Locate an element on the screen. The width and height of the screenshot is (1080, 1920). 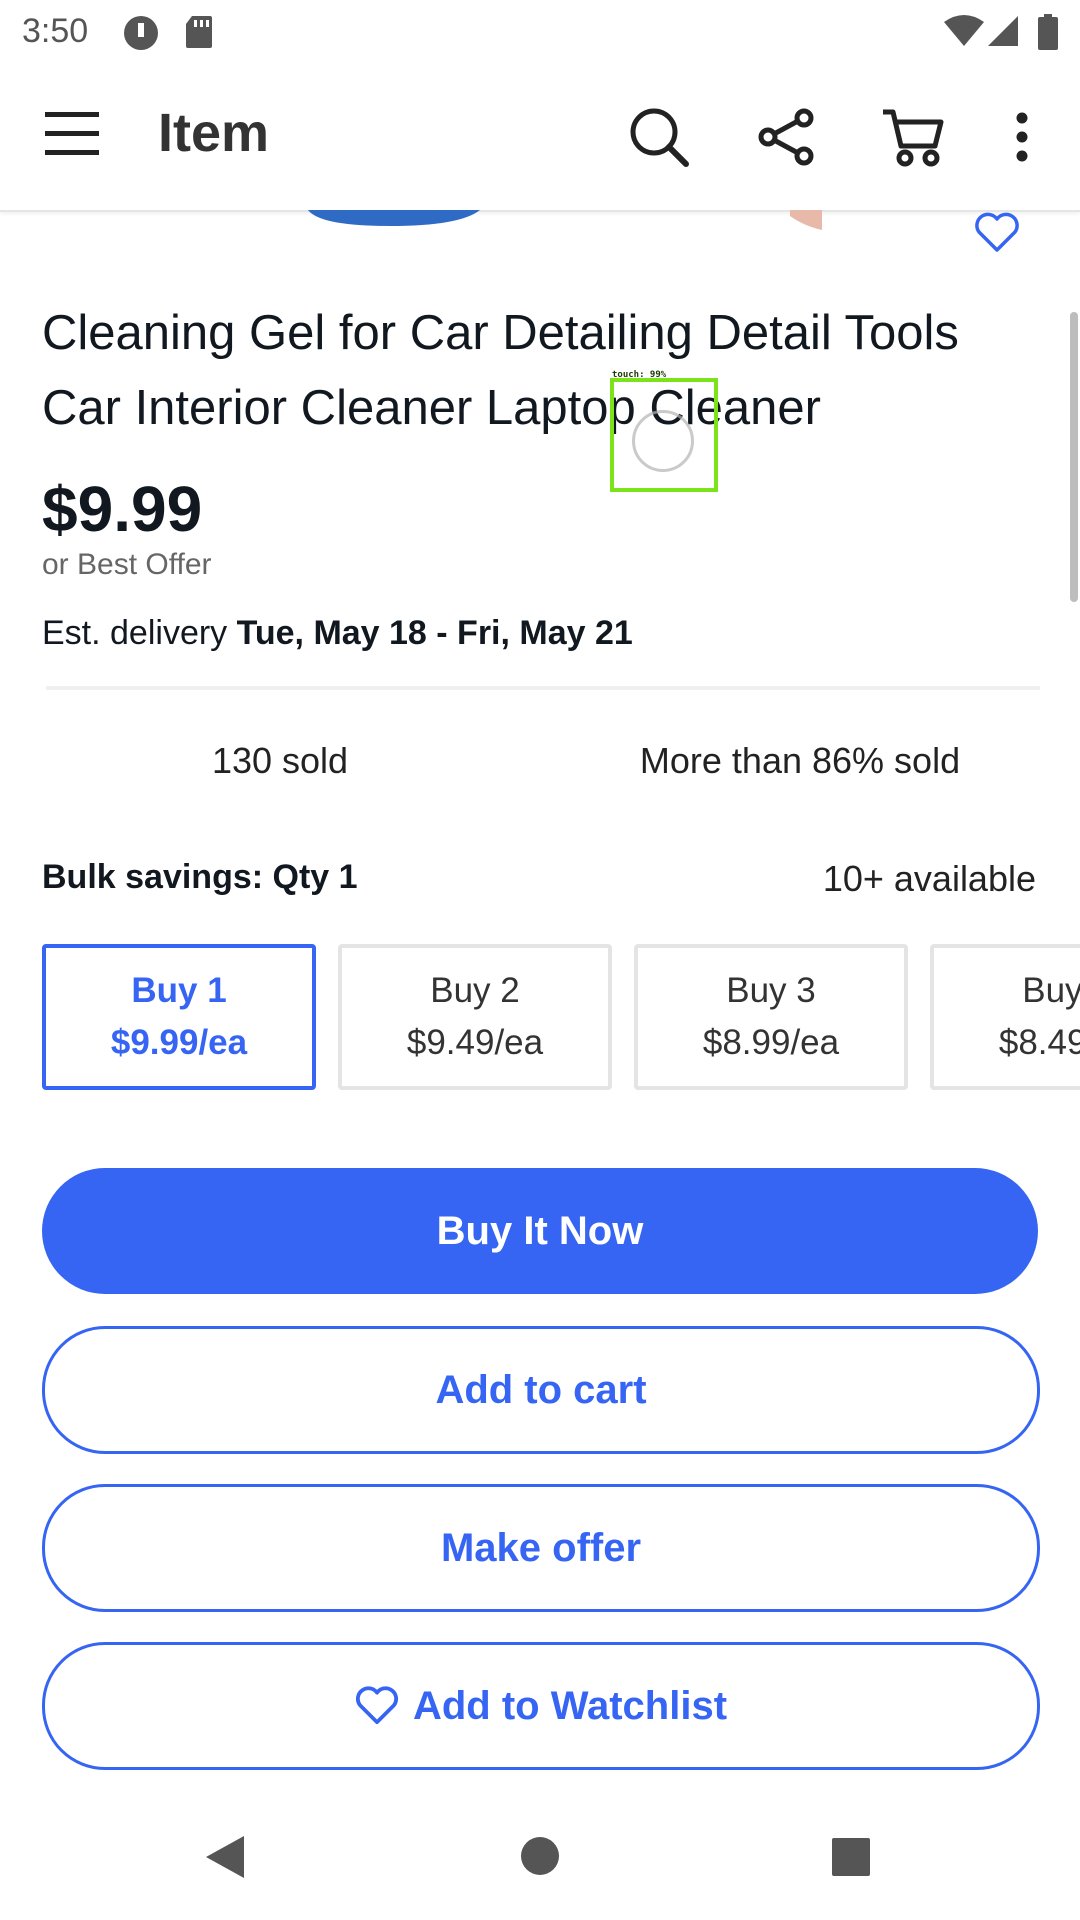
back-triangle-icon is located at coordinates (225, 1857).